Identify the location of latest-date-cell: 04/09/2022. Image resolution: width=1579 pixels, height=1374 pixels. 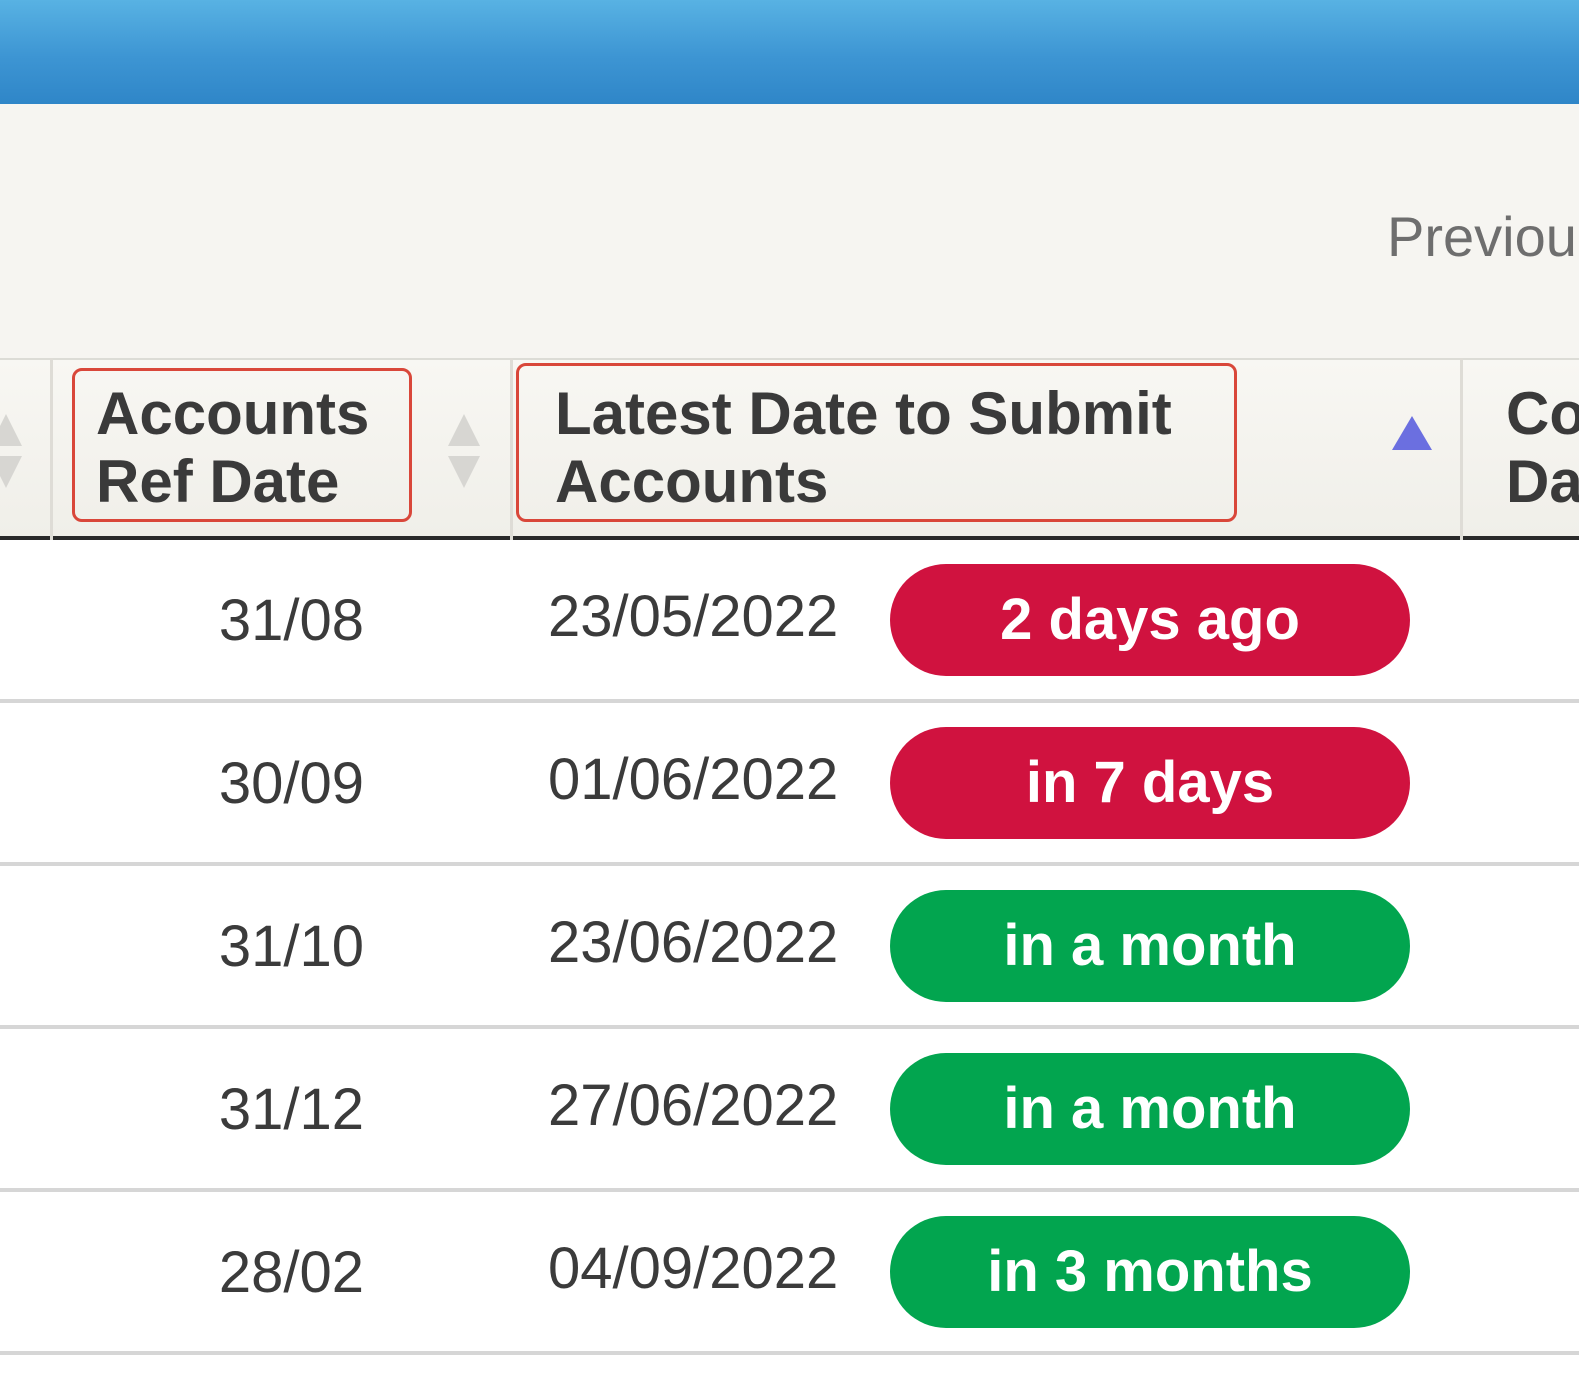
(693, 1268).